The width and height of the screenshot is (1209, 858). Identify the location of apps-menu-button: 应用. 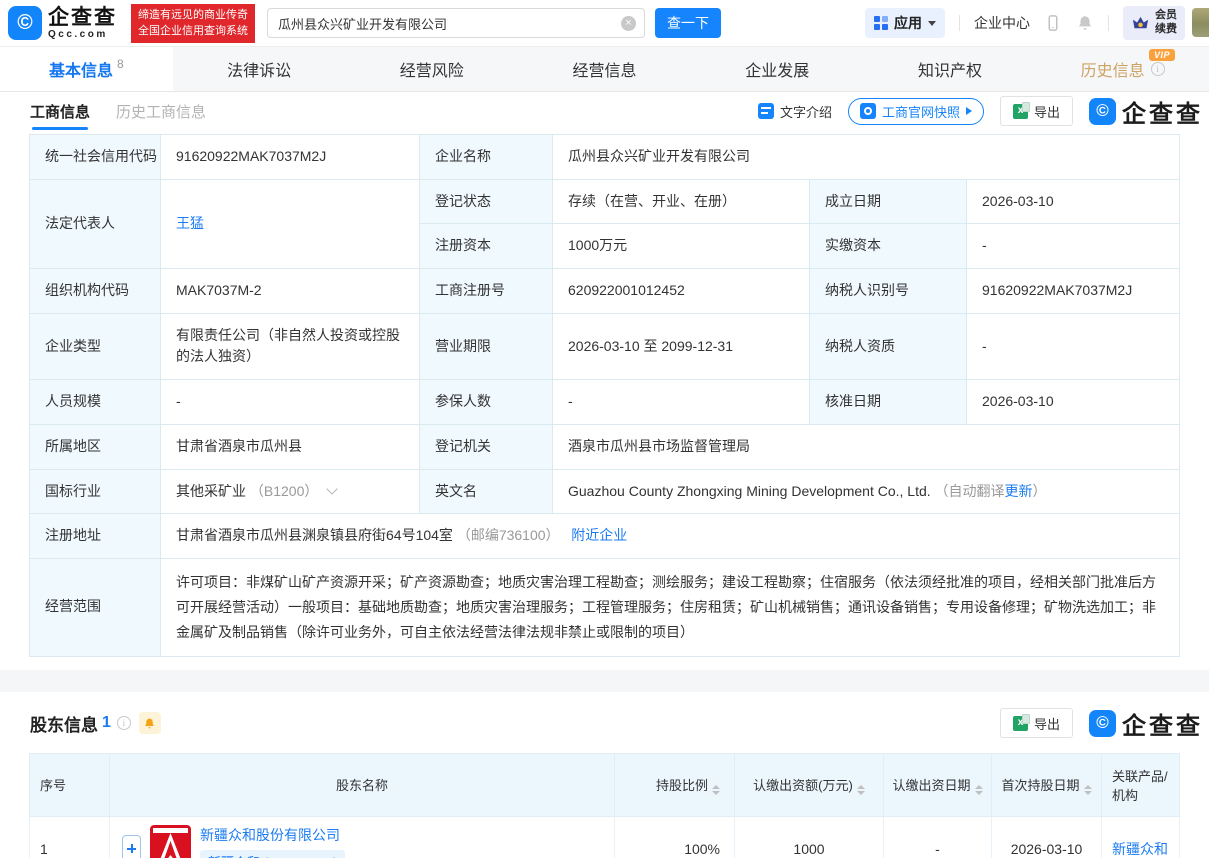
(905, 23).